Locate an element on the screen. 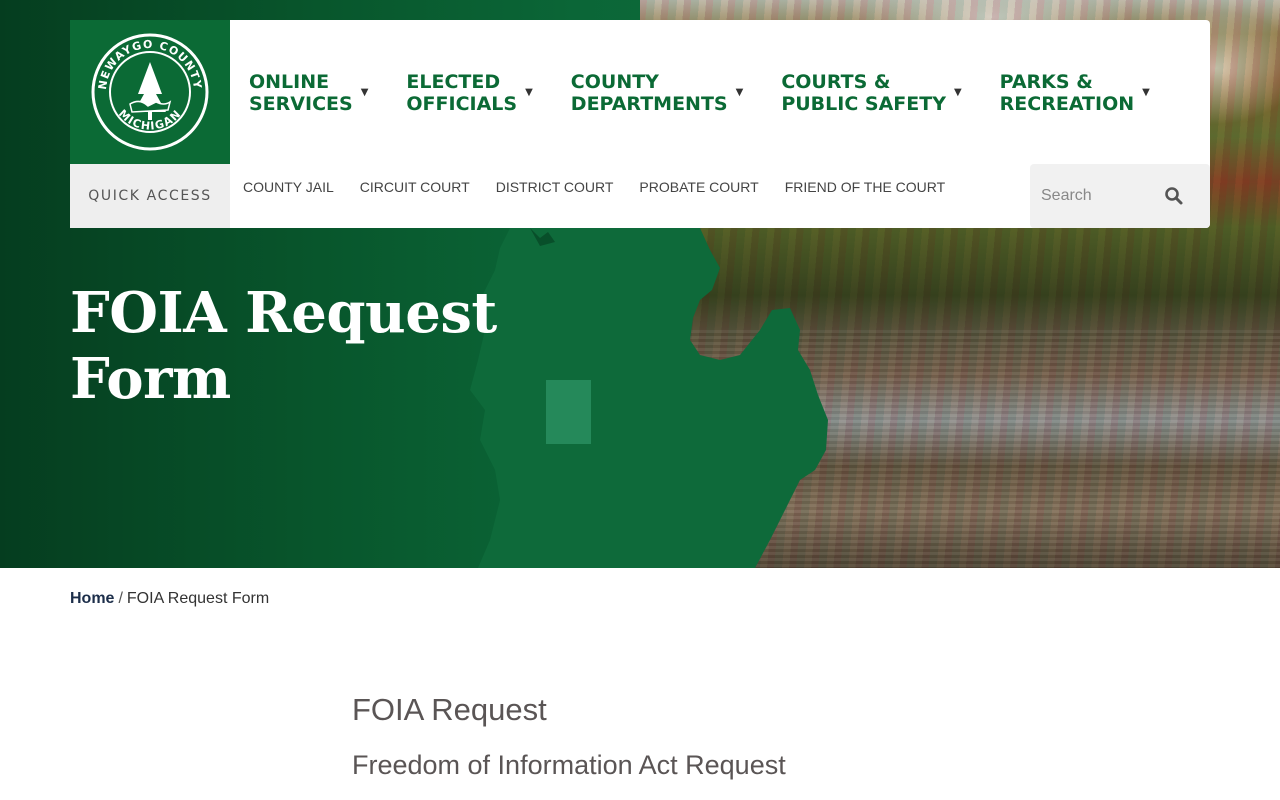 This screenshot has height=800, width=1280. search-box is located at coordinates (1120, 196).